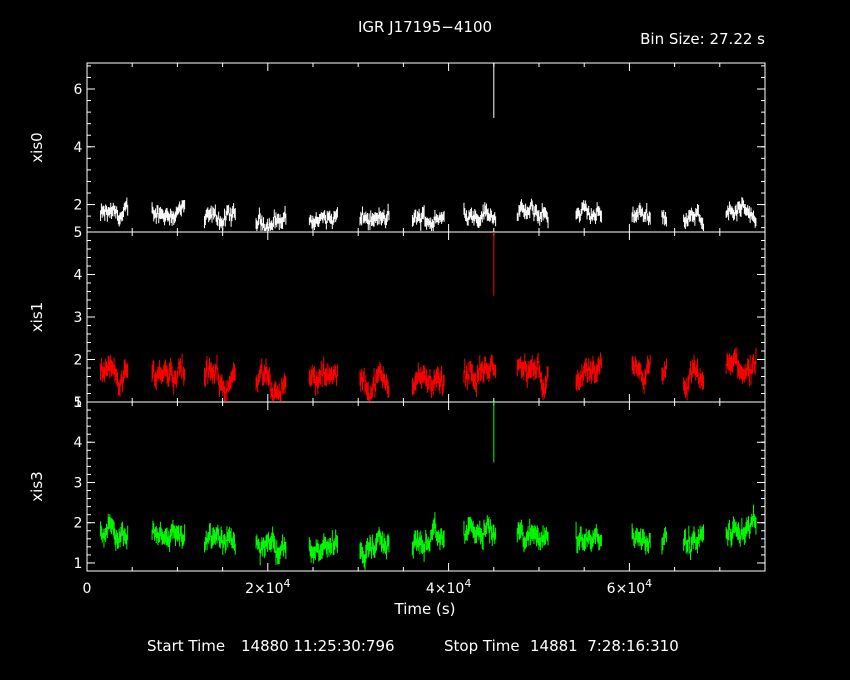  What do you see at coordinates (604, 646) in the screenshot?
I see `stop-time-value: 14881 7:28:16:310` at bounding box center [604, 646].